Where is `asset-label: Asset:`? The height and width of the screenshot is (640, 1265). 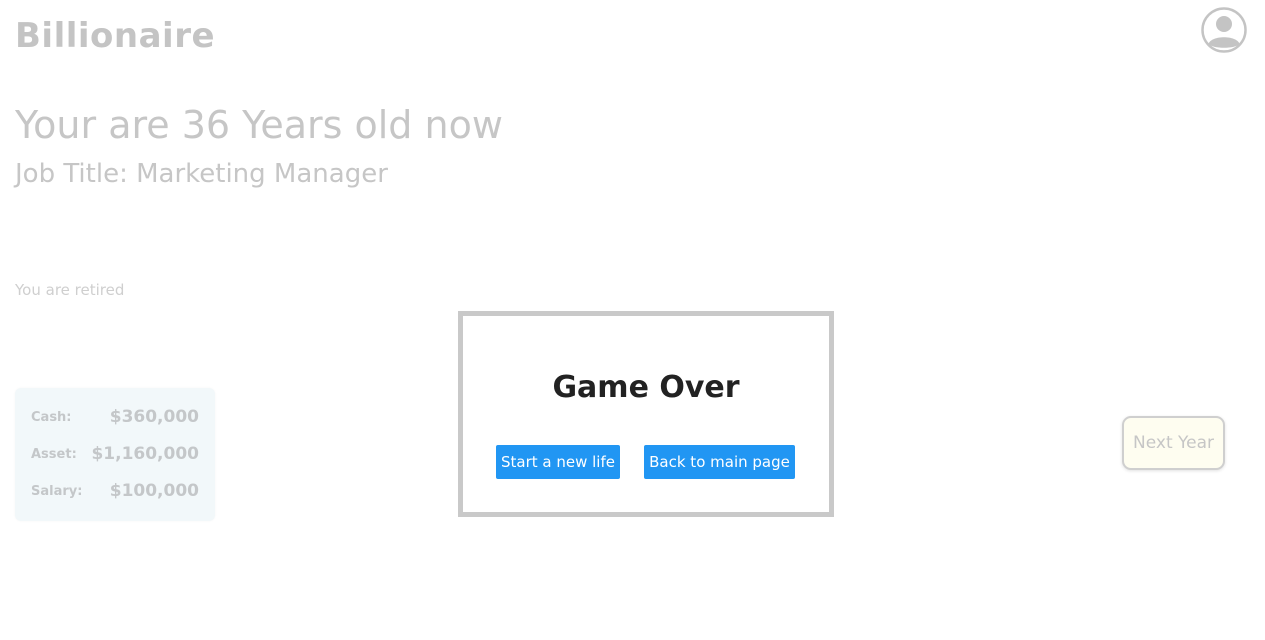 asset-label: Asset: is located at coordinates (54, 454).